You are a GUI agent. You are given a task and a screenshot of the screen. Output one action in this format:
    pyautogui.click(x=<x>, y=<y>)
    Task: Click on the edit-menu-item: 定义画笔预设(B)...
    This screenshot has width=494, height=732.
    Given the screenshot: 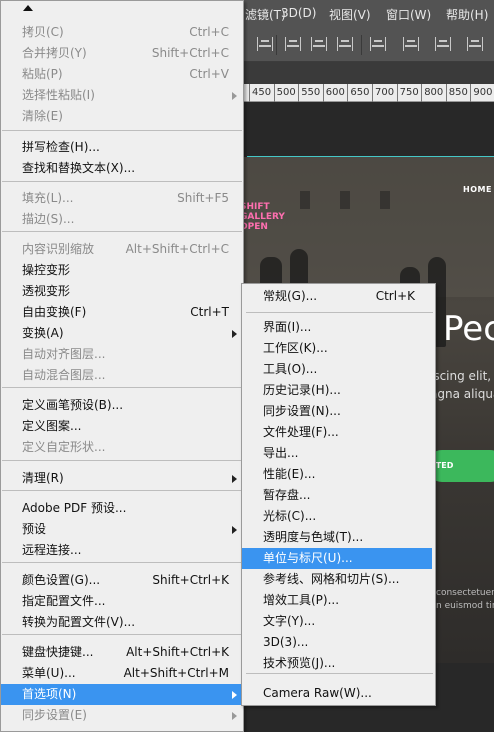 What is the action you would take?
    pyautogui.click(x=122, y=405)
    